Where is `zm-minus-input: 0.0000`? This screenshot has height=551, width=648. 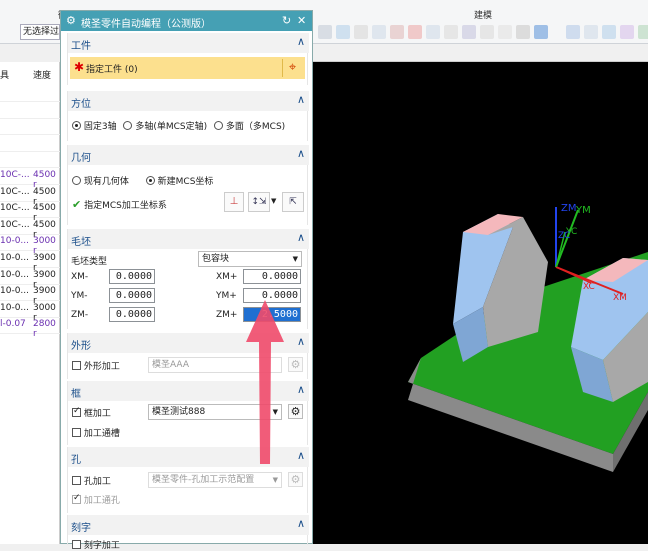
zm-minus-input: 0.0000 is located at coordinates (132, 314).